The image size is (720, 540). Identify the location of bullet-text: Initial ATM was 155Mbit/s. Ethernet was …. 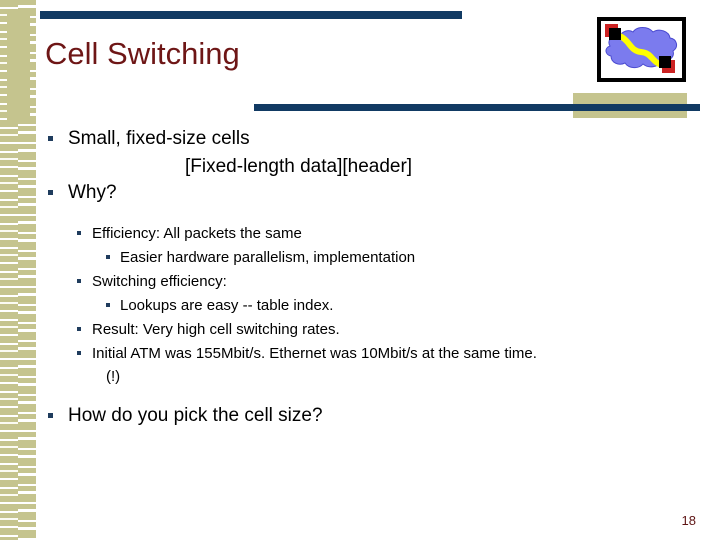
(314, 353).